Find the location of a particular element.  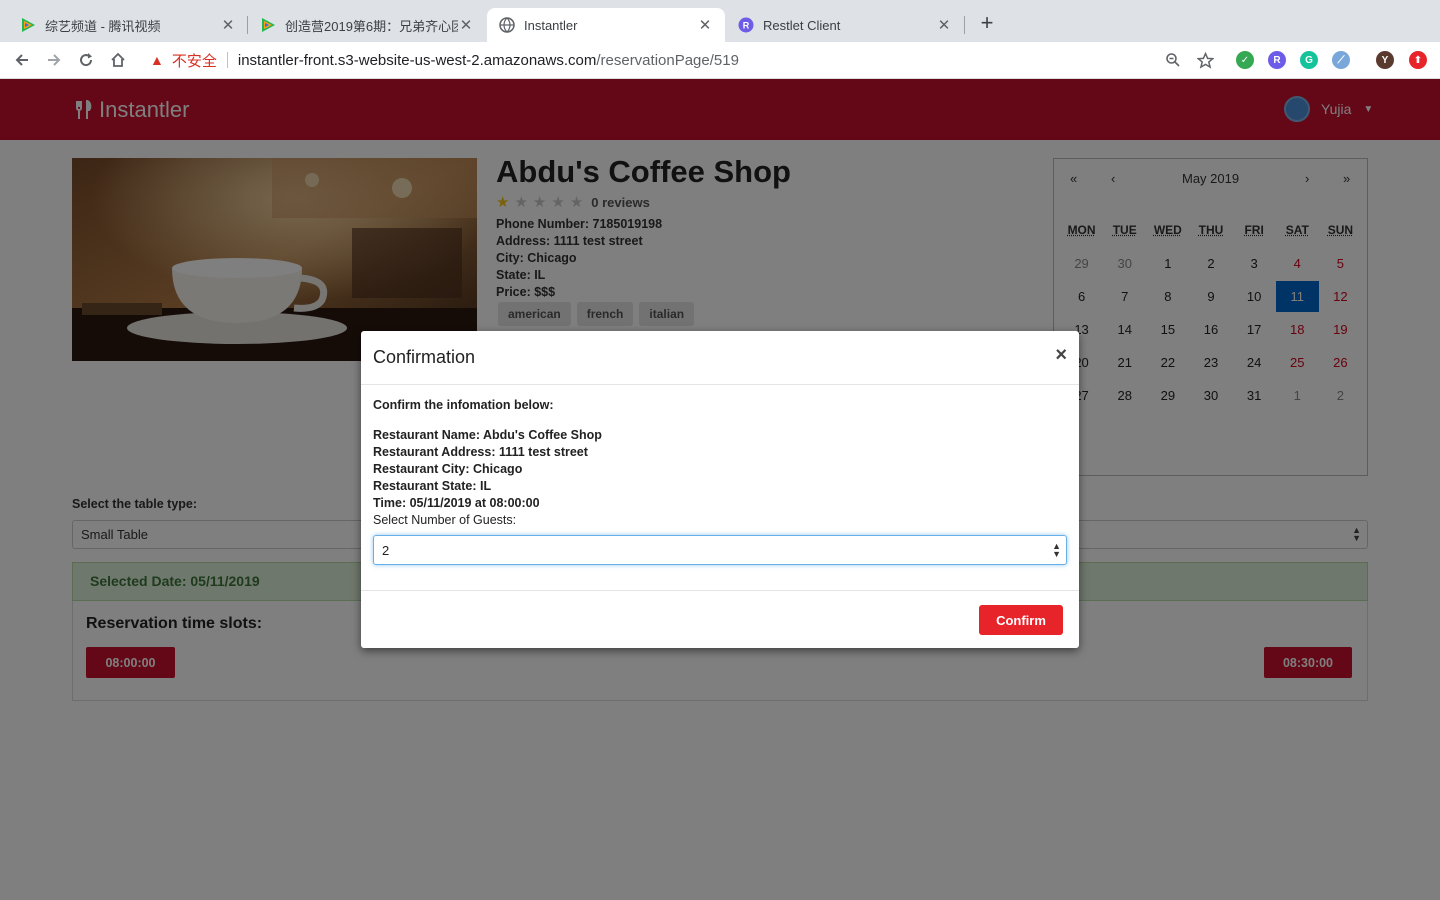

modal-header-divider is located at coordinates (720, 384).